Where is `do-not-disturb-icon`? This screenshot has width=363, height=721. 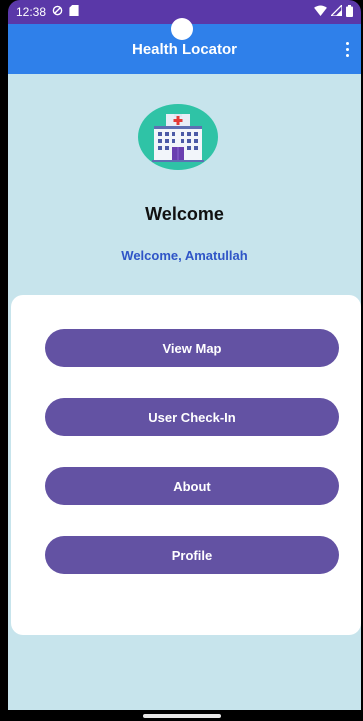
do-not-disturb-icon is located at coordinates (57, 12).